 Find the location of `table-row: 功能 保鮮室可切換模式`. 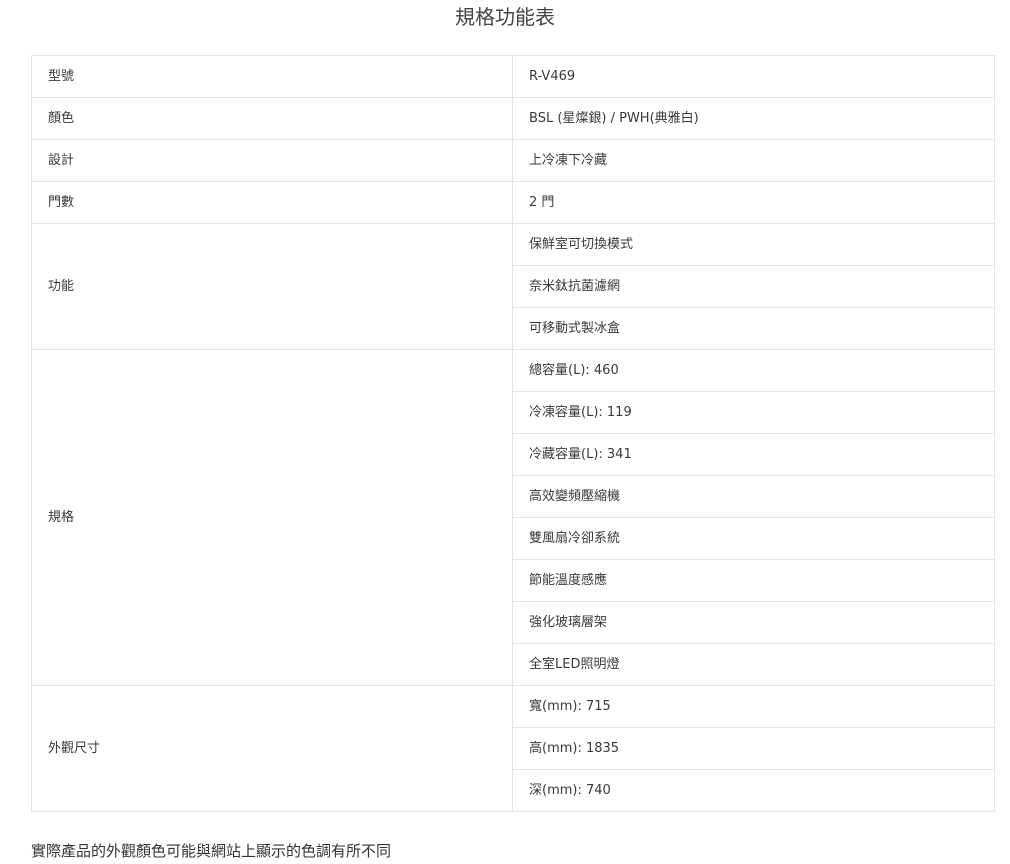

table-row: 功能 保鮮室可切換模式 is located at coordinates (513, 286).